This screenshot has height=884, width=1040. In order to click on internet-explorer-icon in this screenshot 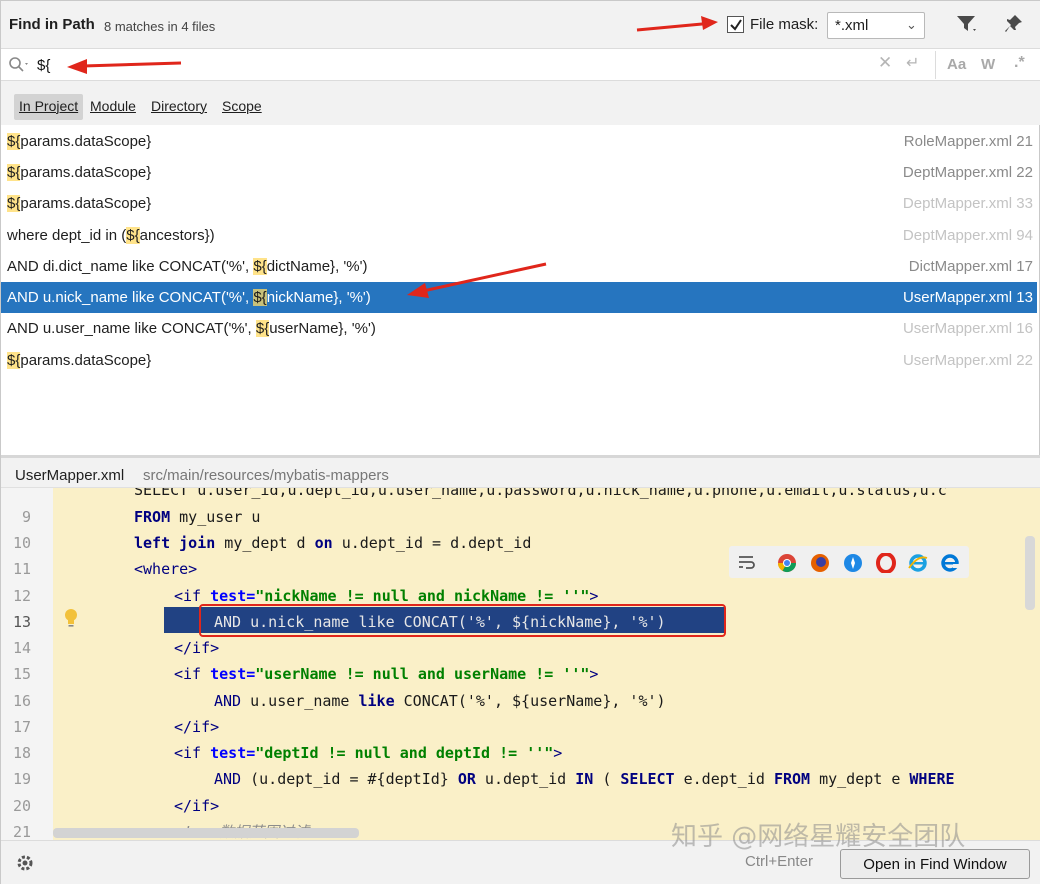, I will do `click(918, 564)`.